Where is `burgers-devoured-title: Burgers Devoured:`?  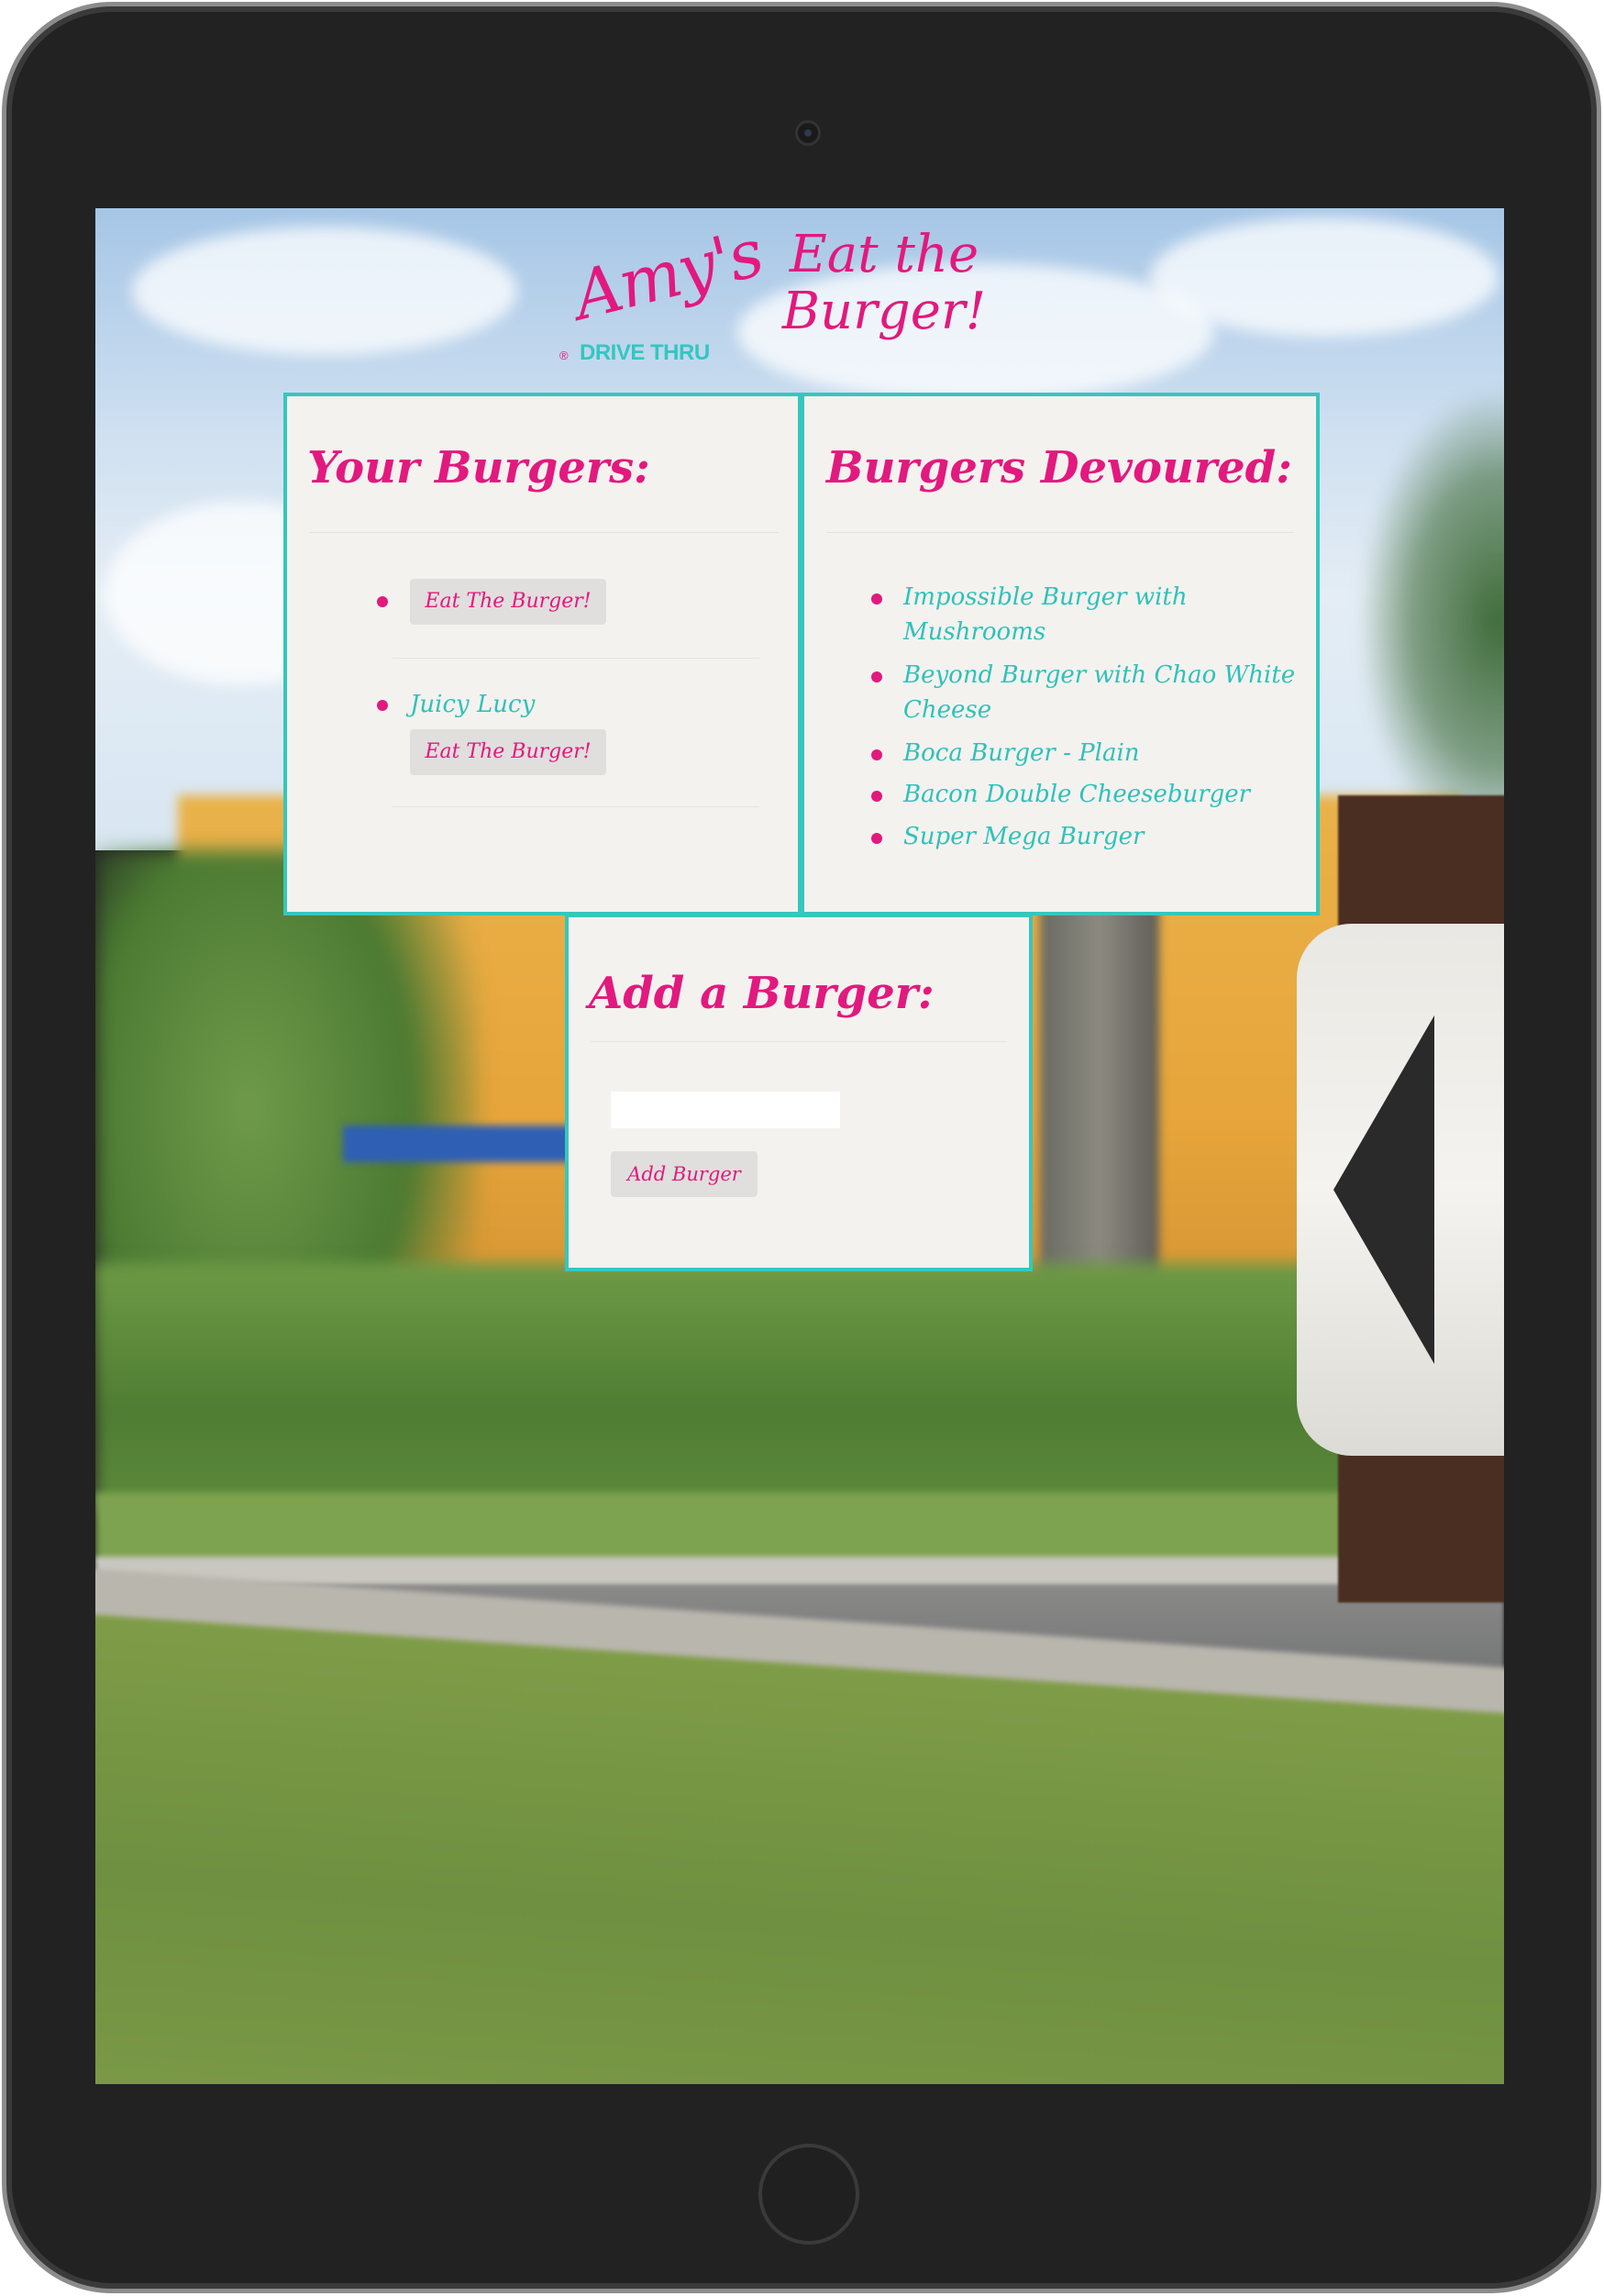 burgers-devoured-title: Burgers Devoured: is located at coordinates (1059, 468).